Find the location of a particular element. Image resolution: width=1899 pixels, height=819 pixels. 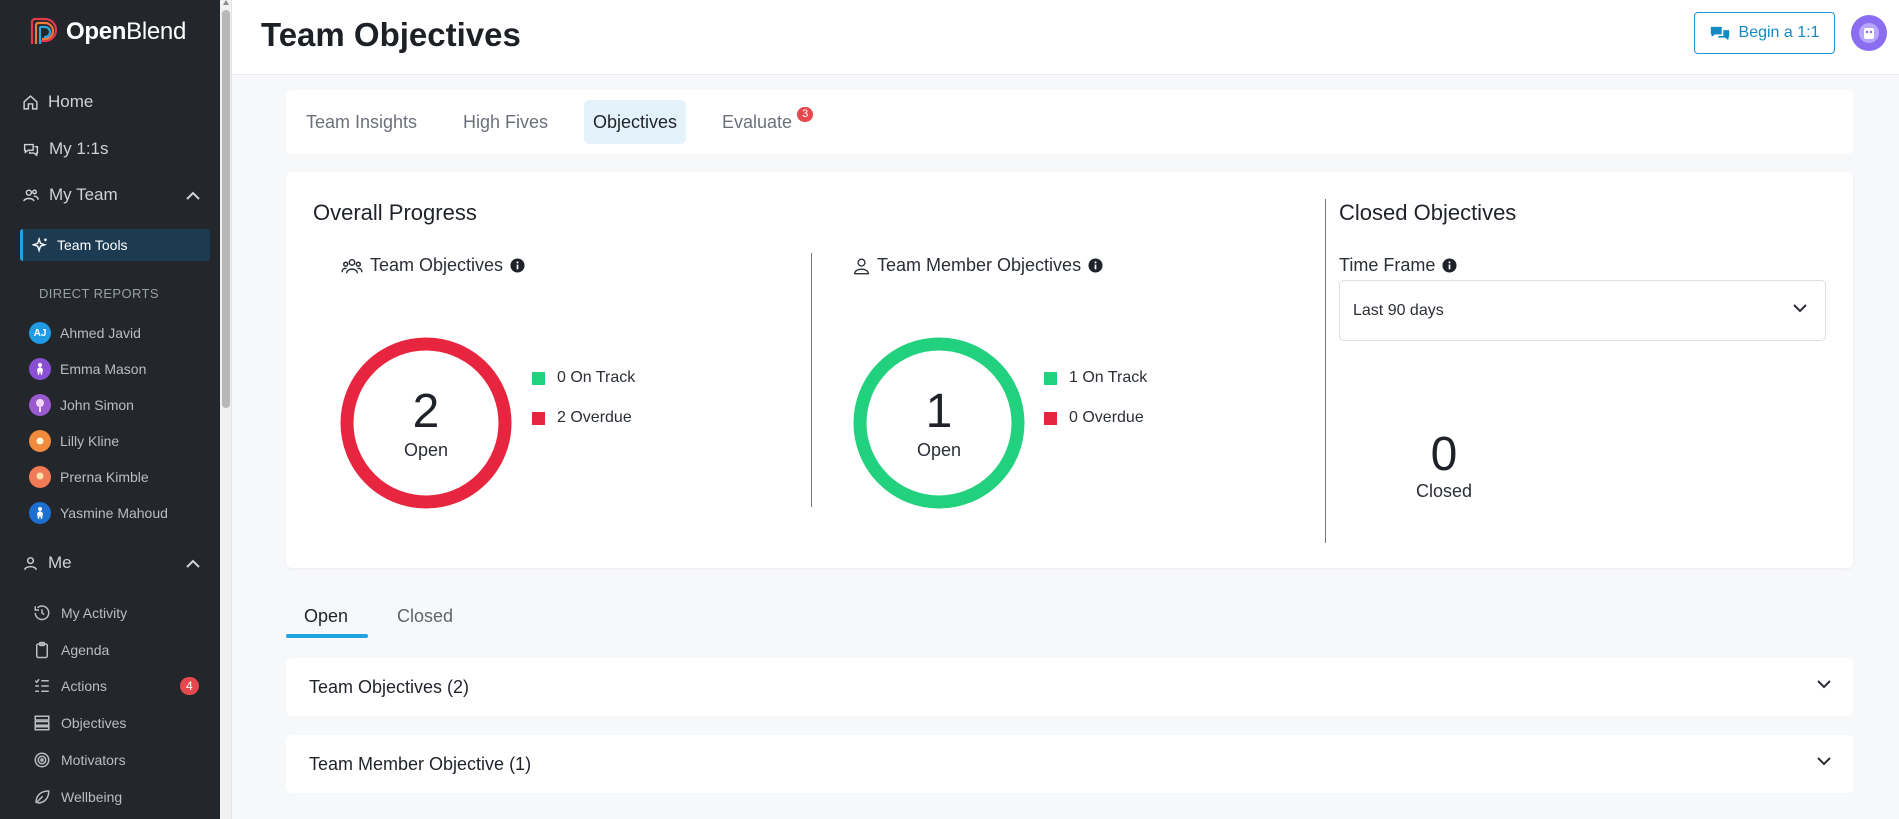

team-member-objectives-heading-label: Team Member Objectives is located at coordinates (979, 265).